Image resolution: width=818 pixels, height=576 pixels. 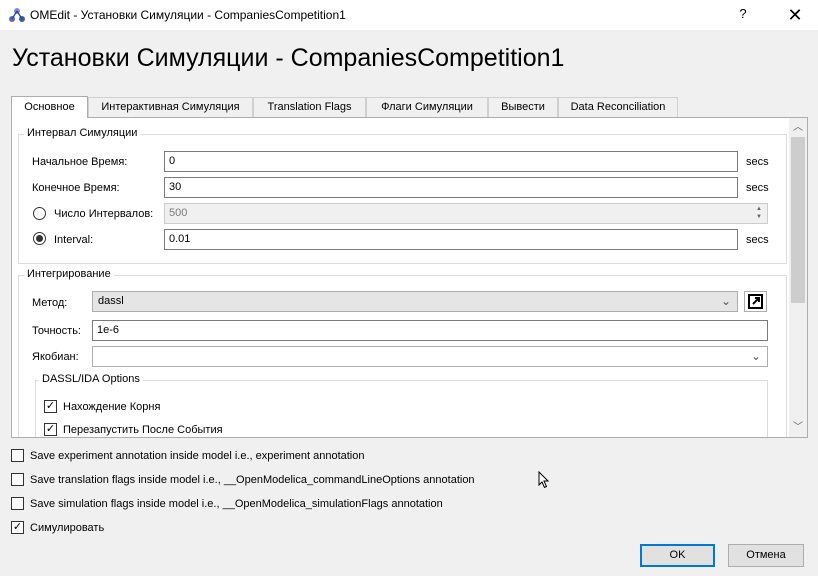 What do you see at coordinates (82, 133) in the screenshot?
I see `simulation-interval-title: Интервал Симуляции` at bounding box center [82, 133].